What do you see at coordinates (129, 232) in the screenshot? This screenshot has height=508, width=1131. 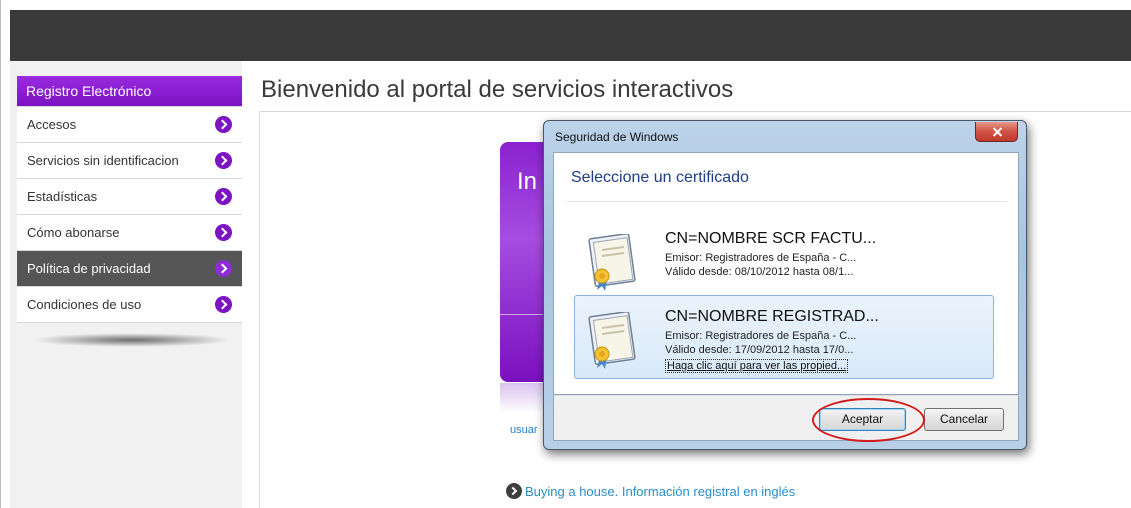 I see `sidebar-item-como-abonarse: Cómo abonarse` at bounding box center [129, 232].